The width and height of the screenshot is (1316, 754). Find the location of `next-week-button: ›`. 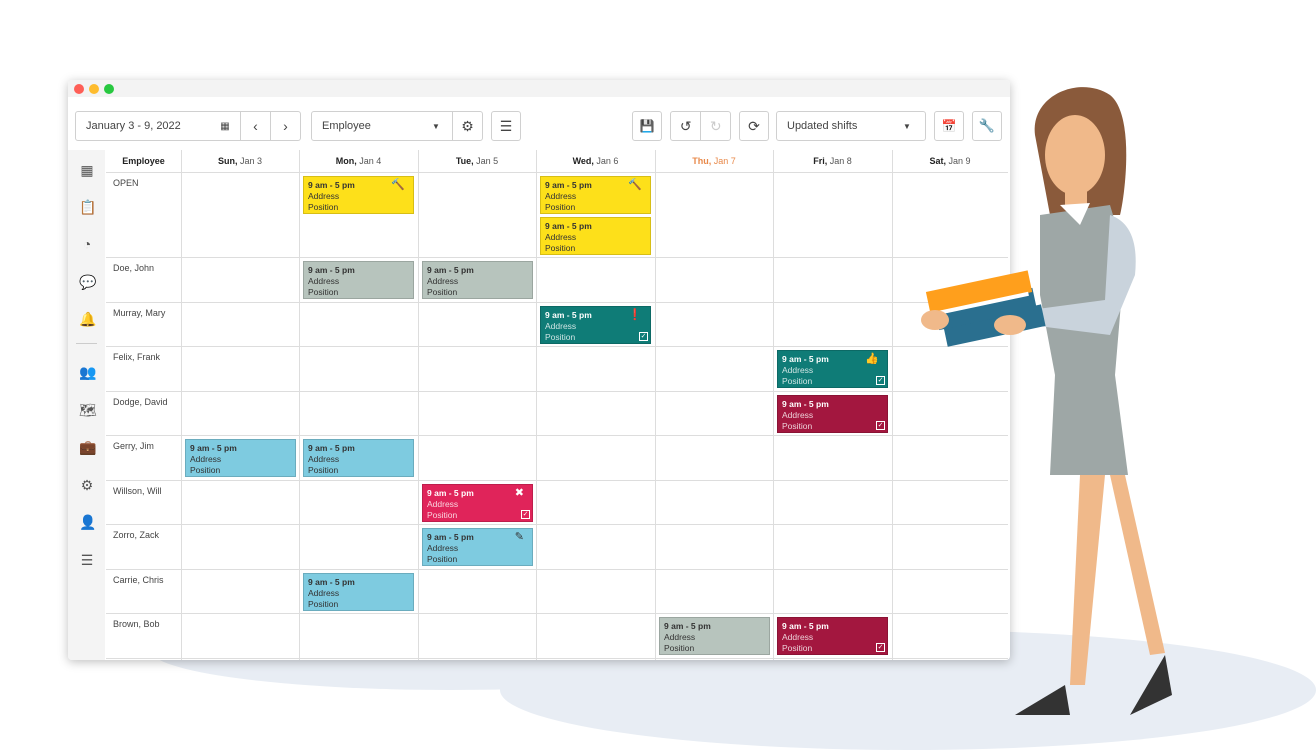

next-week-button: › is located at coordinates (285, 126).